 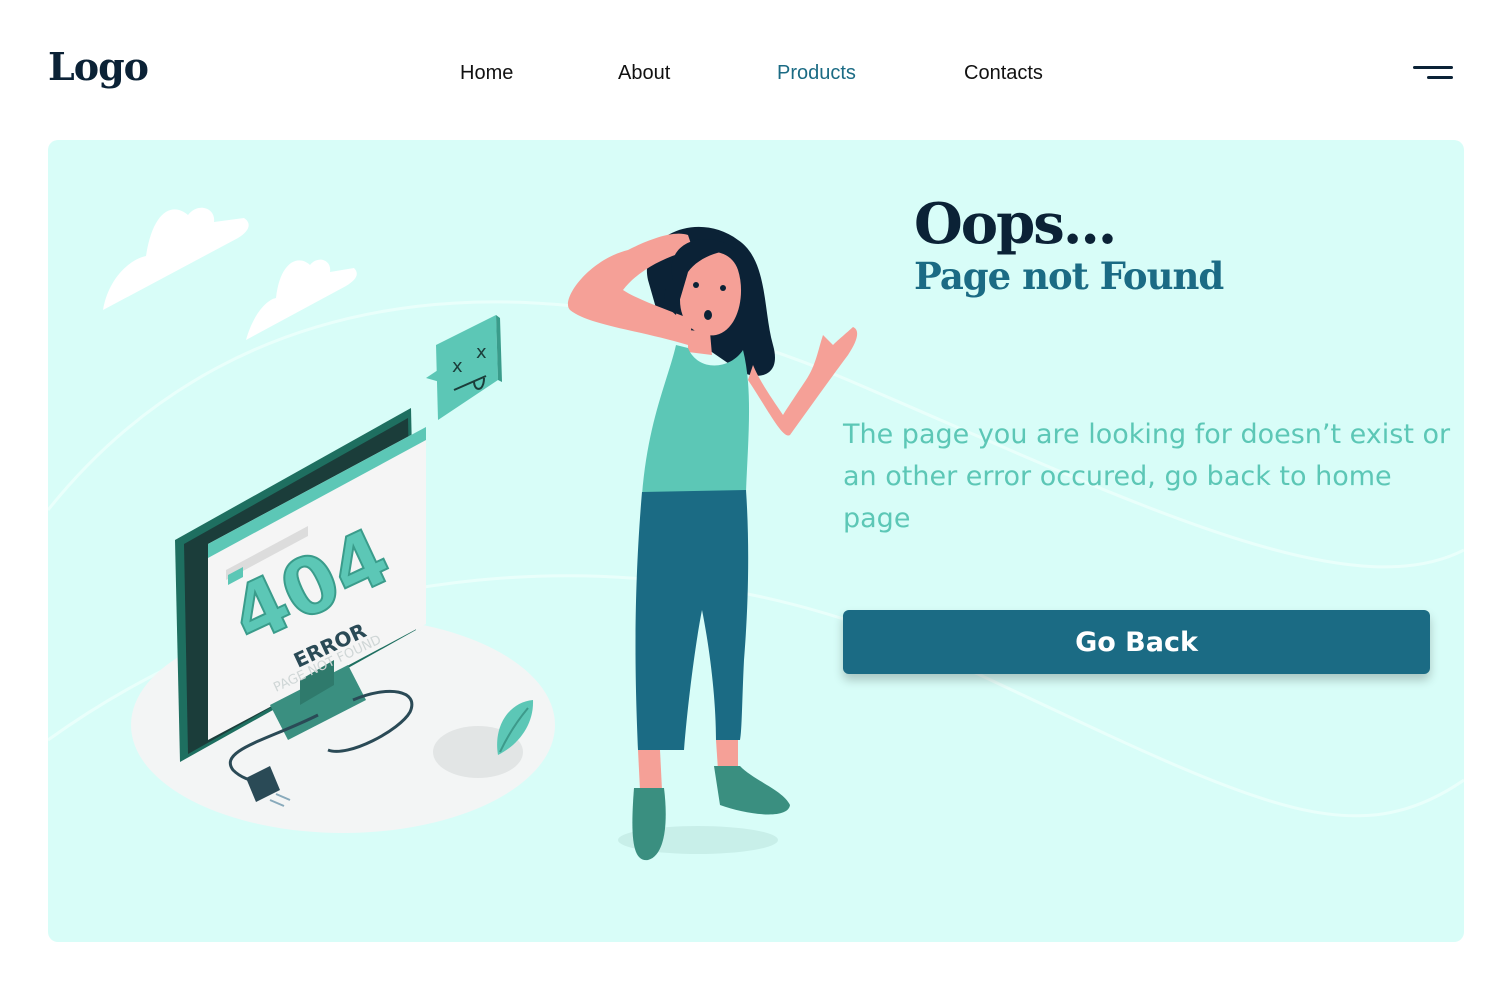 I want to click on nav-contacts: Contacts, so click(x=1003, y=73).